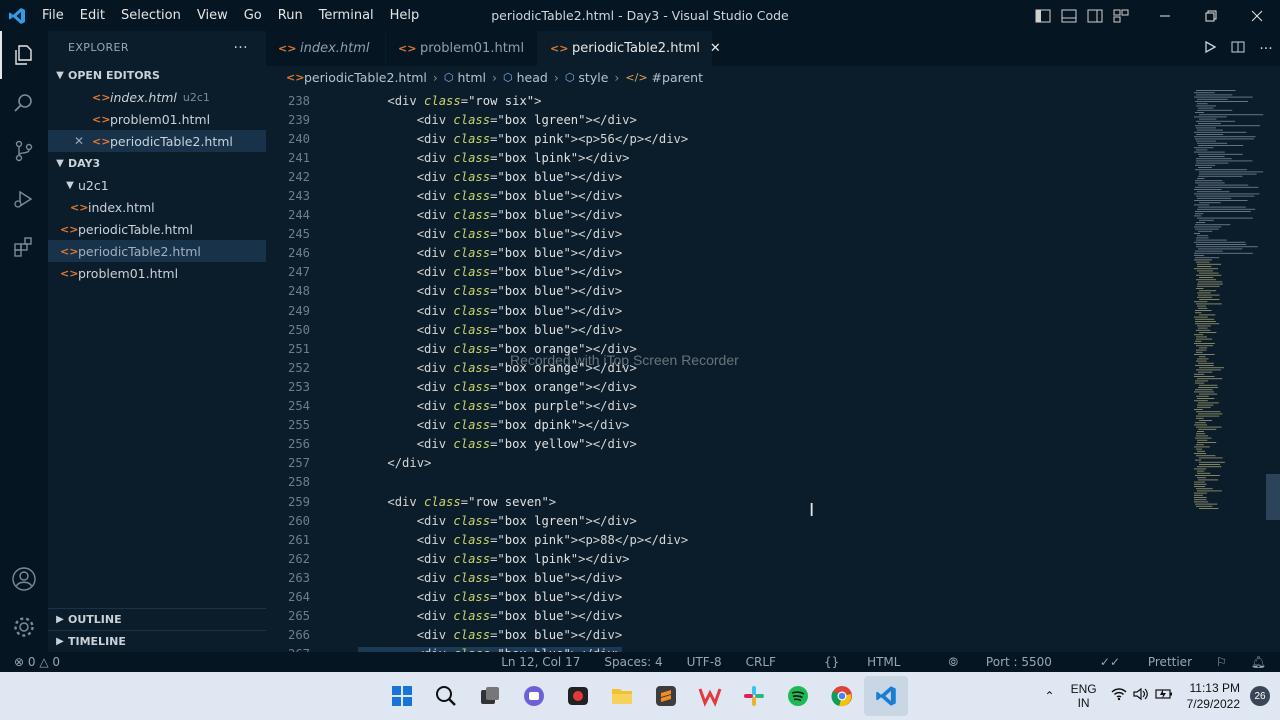 The width and height of the screenshot is (1280, 720). Describe the element at coordinates (1257, 15) in the screenshot. I see `close-window-button` at that location.